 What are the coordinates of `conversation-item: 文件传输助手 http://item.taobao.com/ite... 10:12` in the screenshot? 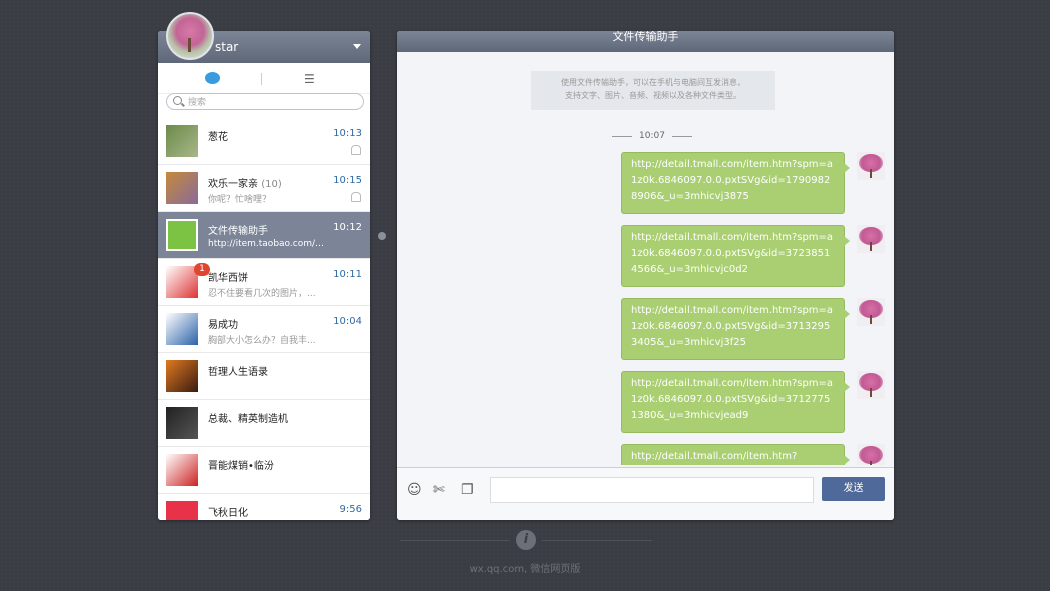 It's located at (264, 235).